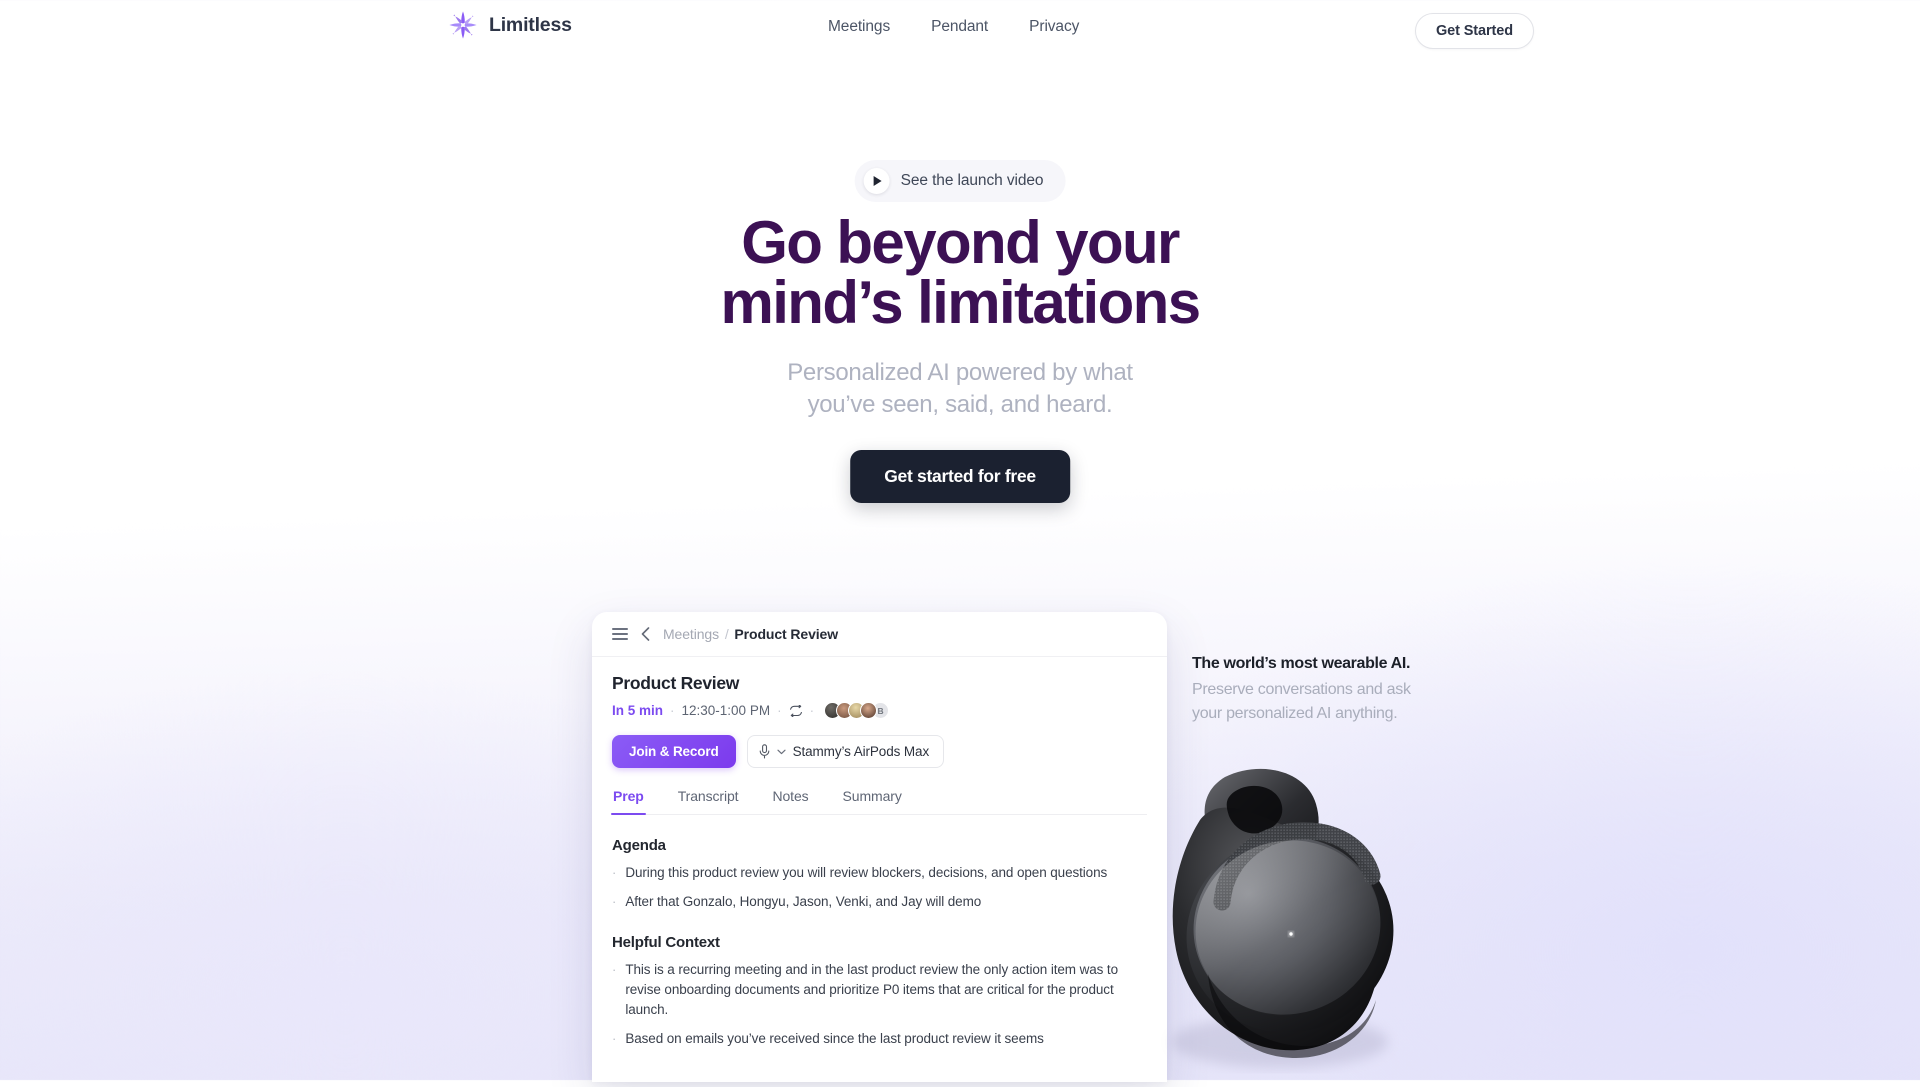 The height and width of the screenshot is (1087, 1920). What do you see at coordinates (960, 476) in the screenshot?
I see `get-started-free-button: Get started for free` at bounding box center [960, 476].